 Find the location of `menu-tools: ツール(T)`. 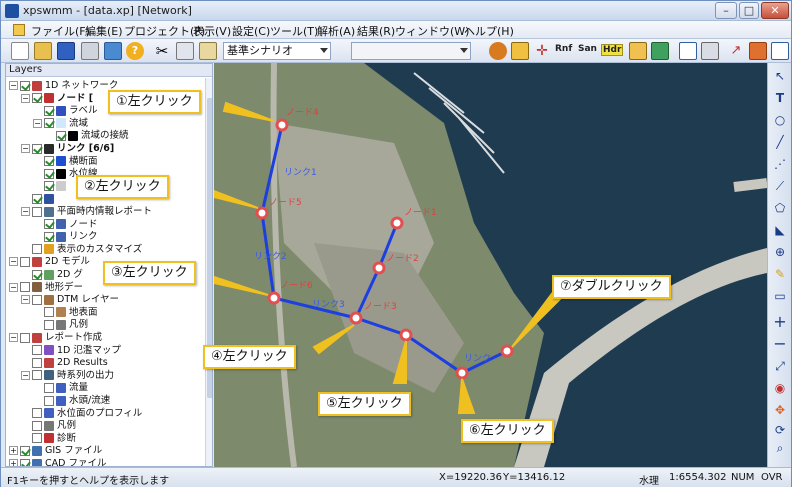

menu-tools: ツール(T) is located at coordinates (294, 31).